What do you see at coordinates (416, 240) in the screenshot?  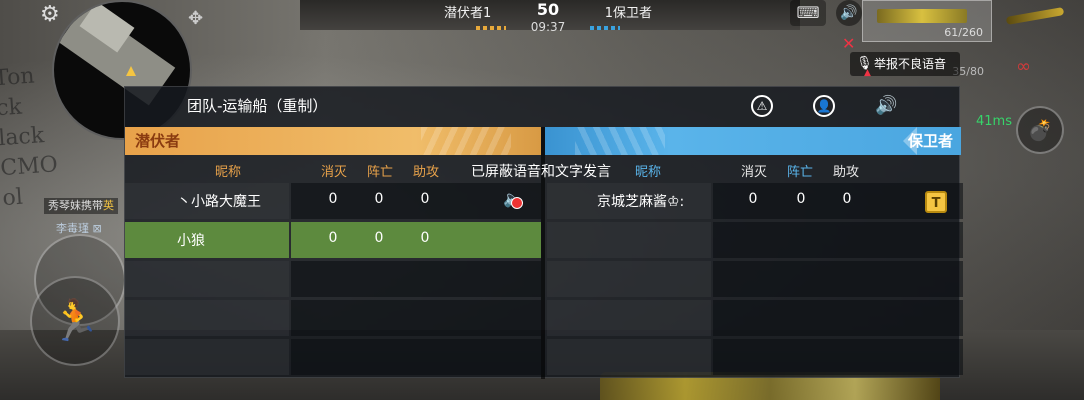 I see `player-stats-cell: 0 0 0` at bounding box center [416, 240].